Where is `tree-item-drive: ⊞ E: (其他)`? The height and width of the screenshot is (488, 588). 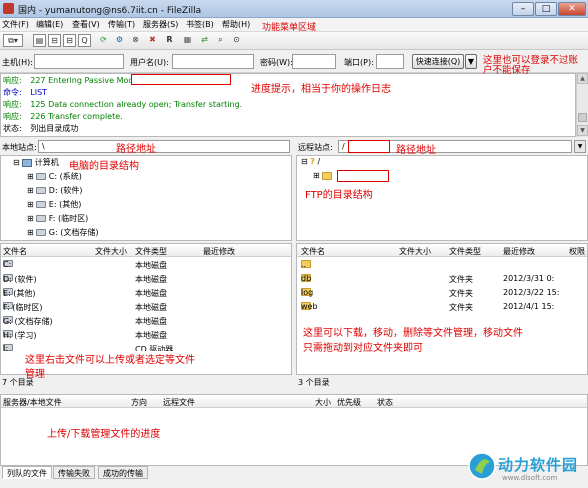
tree-item-drive: ⊞ E: (其他) is located at coordinates (54, 204).